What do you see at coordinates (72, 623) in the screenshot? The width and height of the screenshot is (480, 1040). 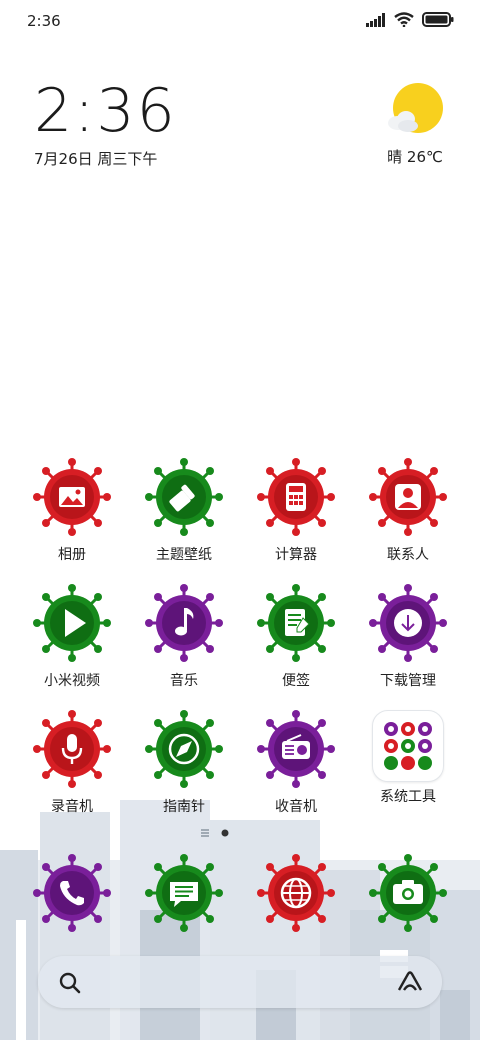 I see `video-play-icon` at bounding box center [72, 623].